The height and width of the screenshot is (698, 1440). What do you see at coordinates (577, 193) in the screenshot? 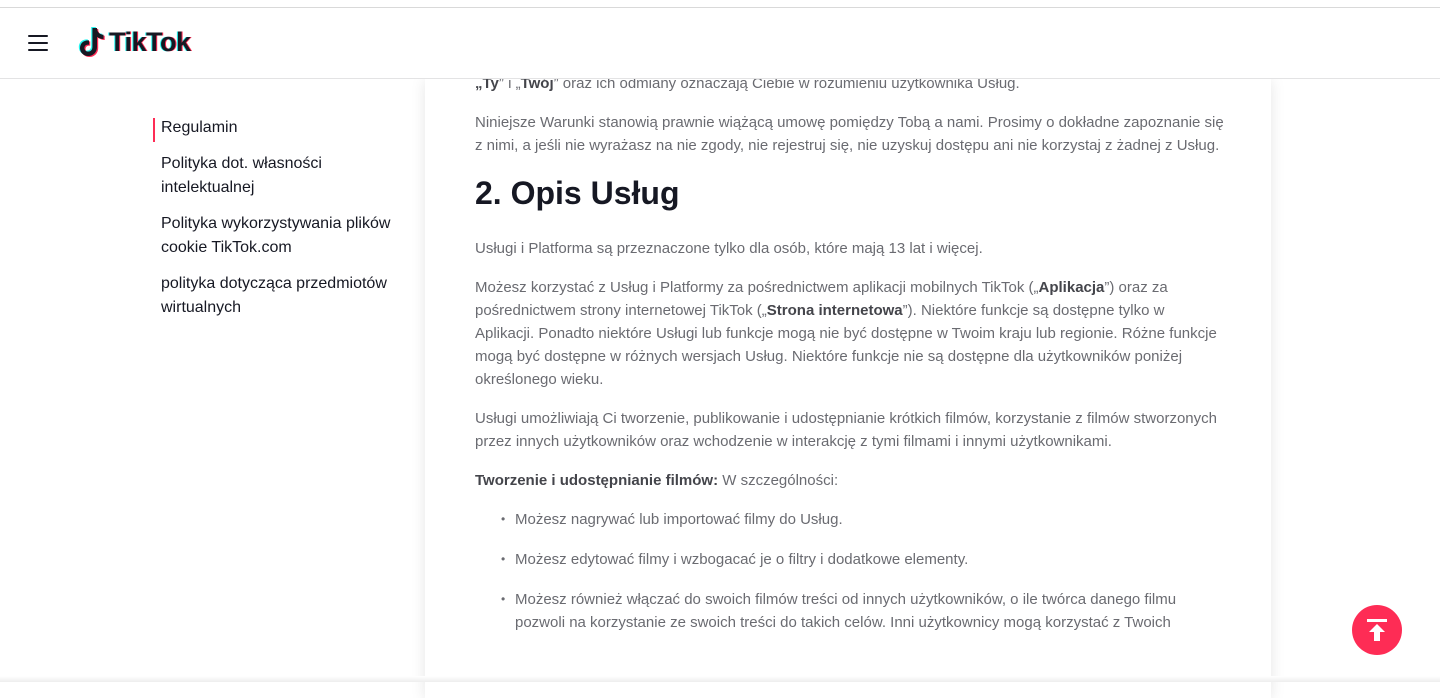
I see `section-heading: 2. Opis Usług` at bounding box center [577, 193].